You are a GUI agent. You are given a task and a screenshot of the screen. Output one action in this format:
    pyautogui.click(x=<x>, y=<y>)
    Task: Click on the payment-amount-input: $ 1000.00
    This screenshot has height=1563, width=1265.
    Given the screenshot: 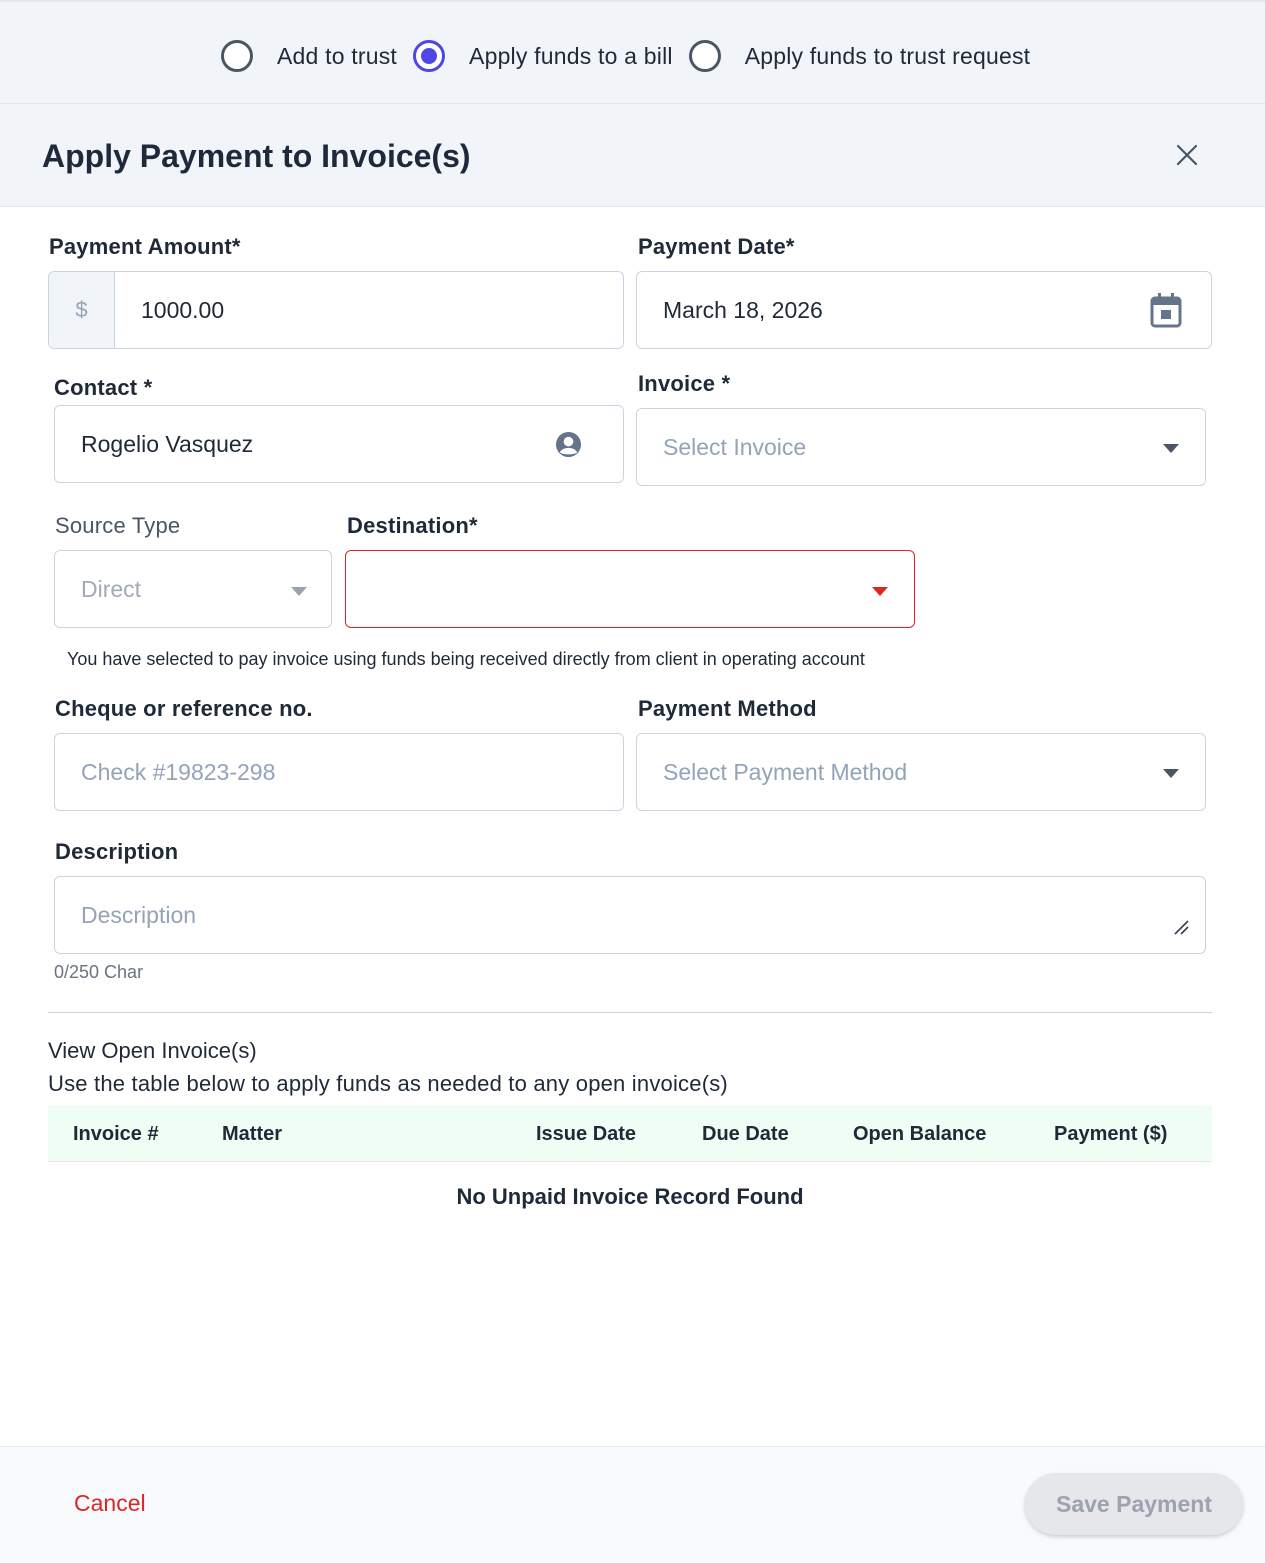 What is the action you would take?
    pyautogui.click(x=336, y=310)
    